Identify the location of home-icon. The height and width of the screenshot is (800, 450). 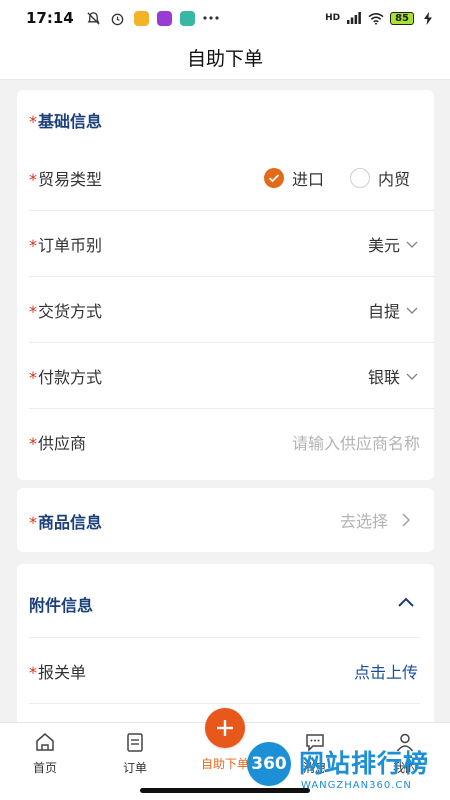
(45, 742).